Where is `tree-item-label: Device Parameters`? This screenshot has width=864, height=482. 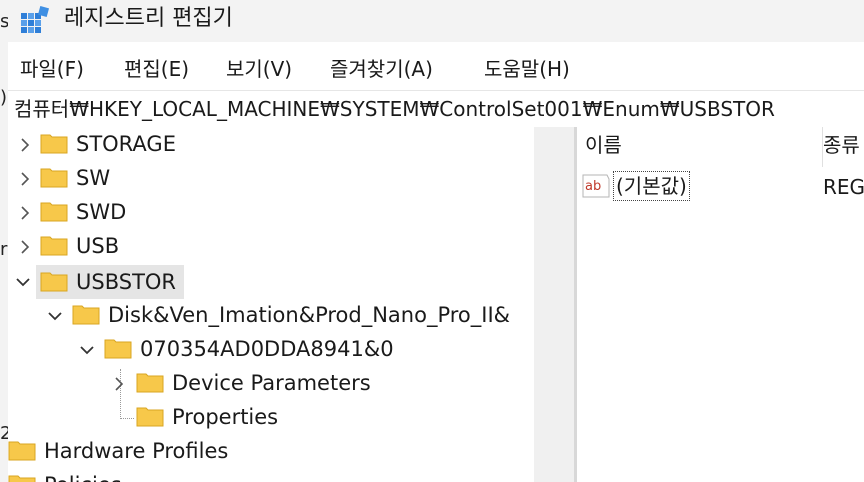 tree-item-label: Device Parameters is located at coordinates (271, 383).